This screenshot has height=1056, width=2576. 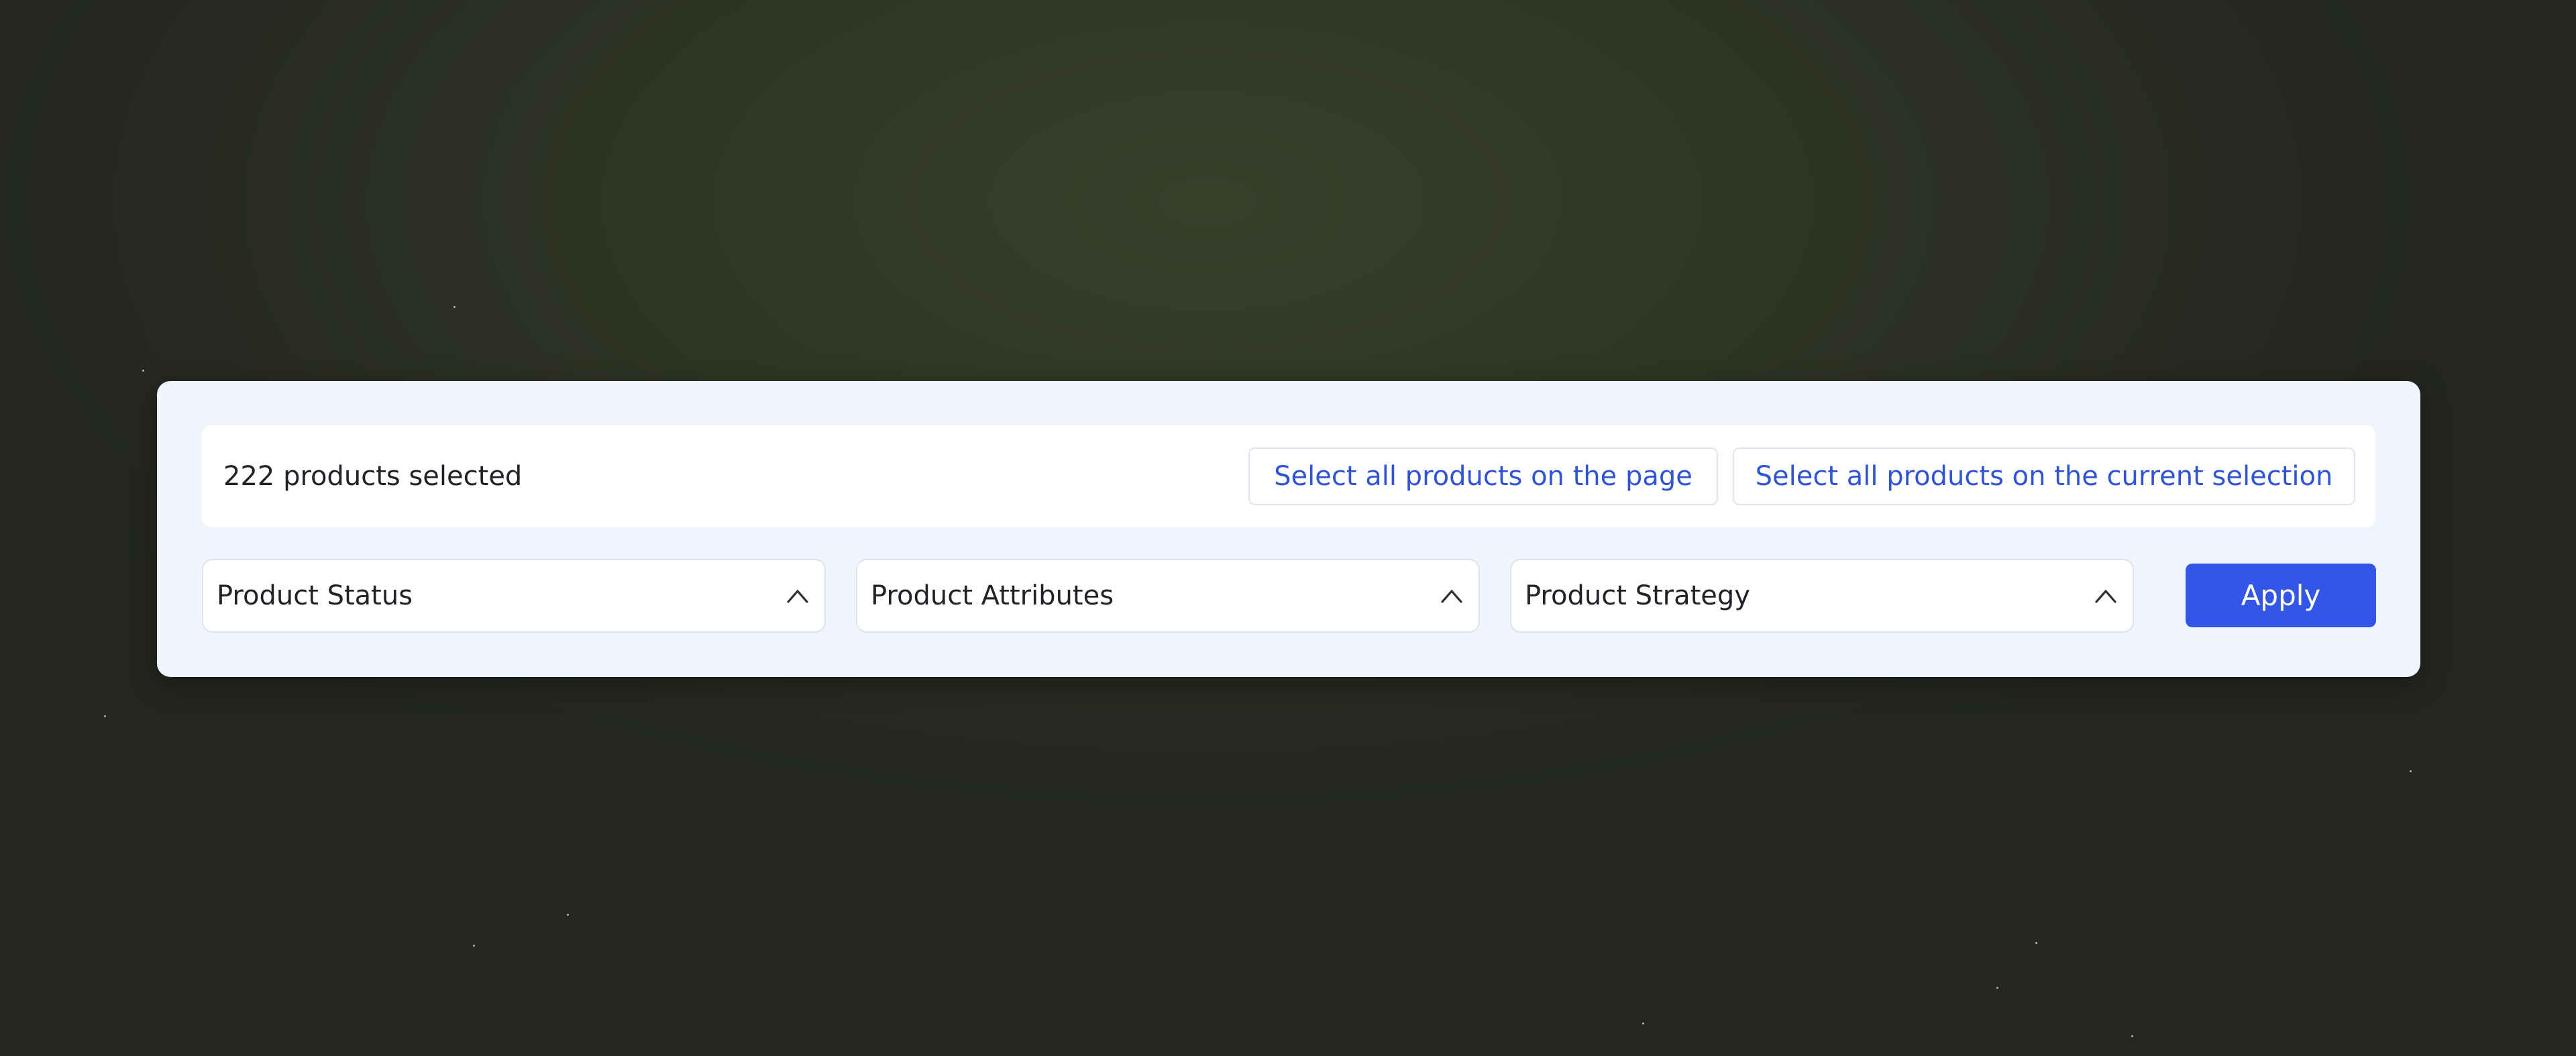 I want to click on dropdown-label: Product Attributes, so click(x=992, y=595).